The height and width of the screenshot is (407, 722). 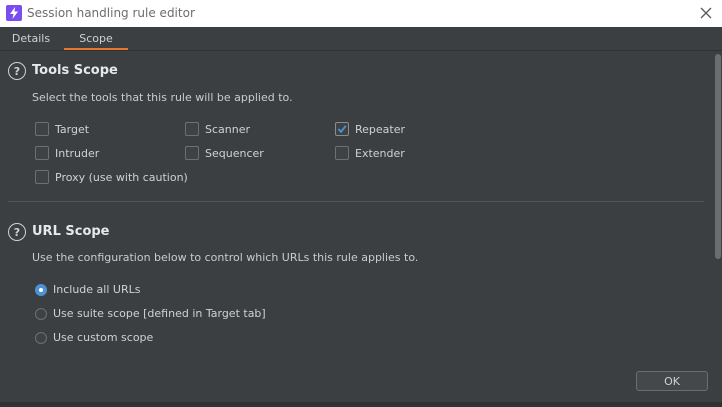 What do you see at coordinates (103, 337) in the screenshot?
I see `radio-label: Use custom scope` at bounding box center [103, 337].